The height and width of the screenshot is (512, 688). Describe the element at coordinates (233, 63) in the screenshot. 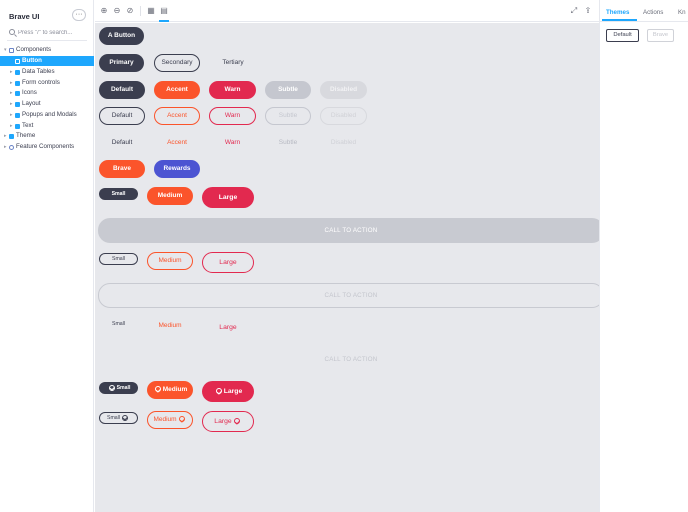

I see `tertiary-button: Tertiary` at that location.